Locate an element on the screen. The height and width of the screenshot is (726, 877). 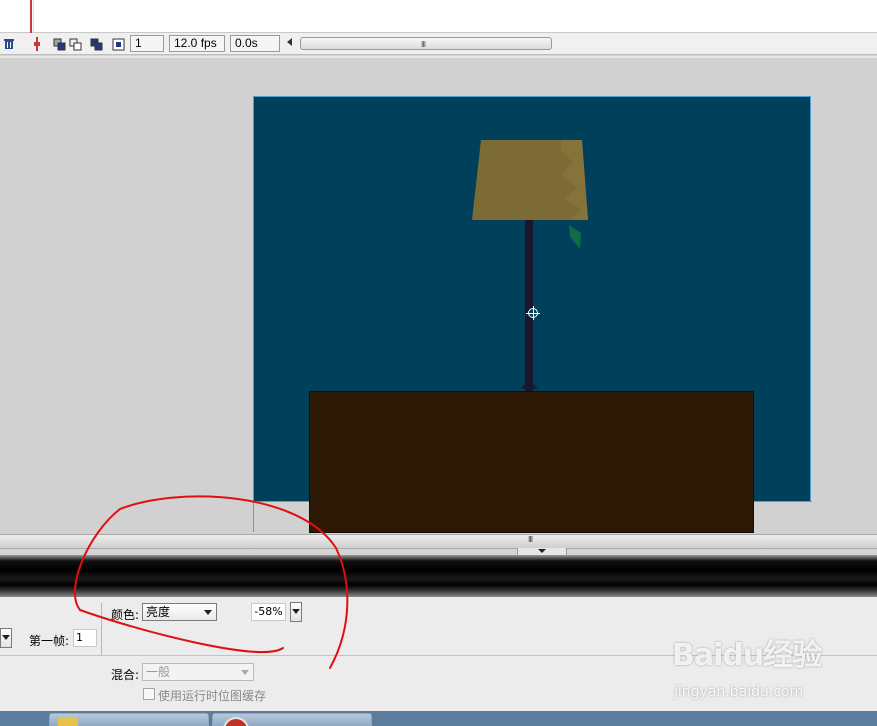
elapsed-time-field: 0.0s is located at coordinates (255, 43).